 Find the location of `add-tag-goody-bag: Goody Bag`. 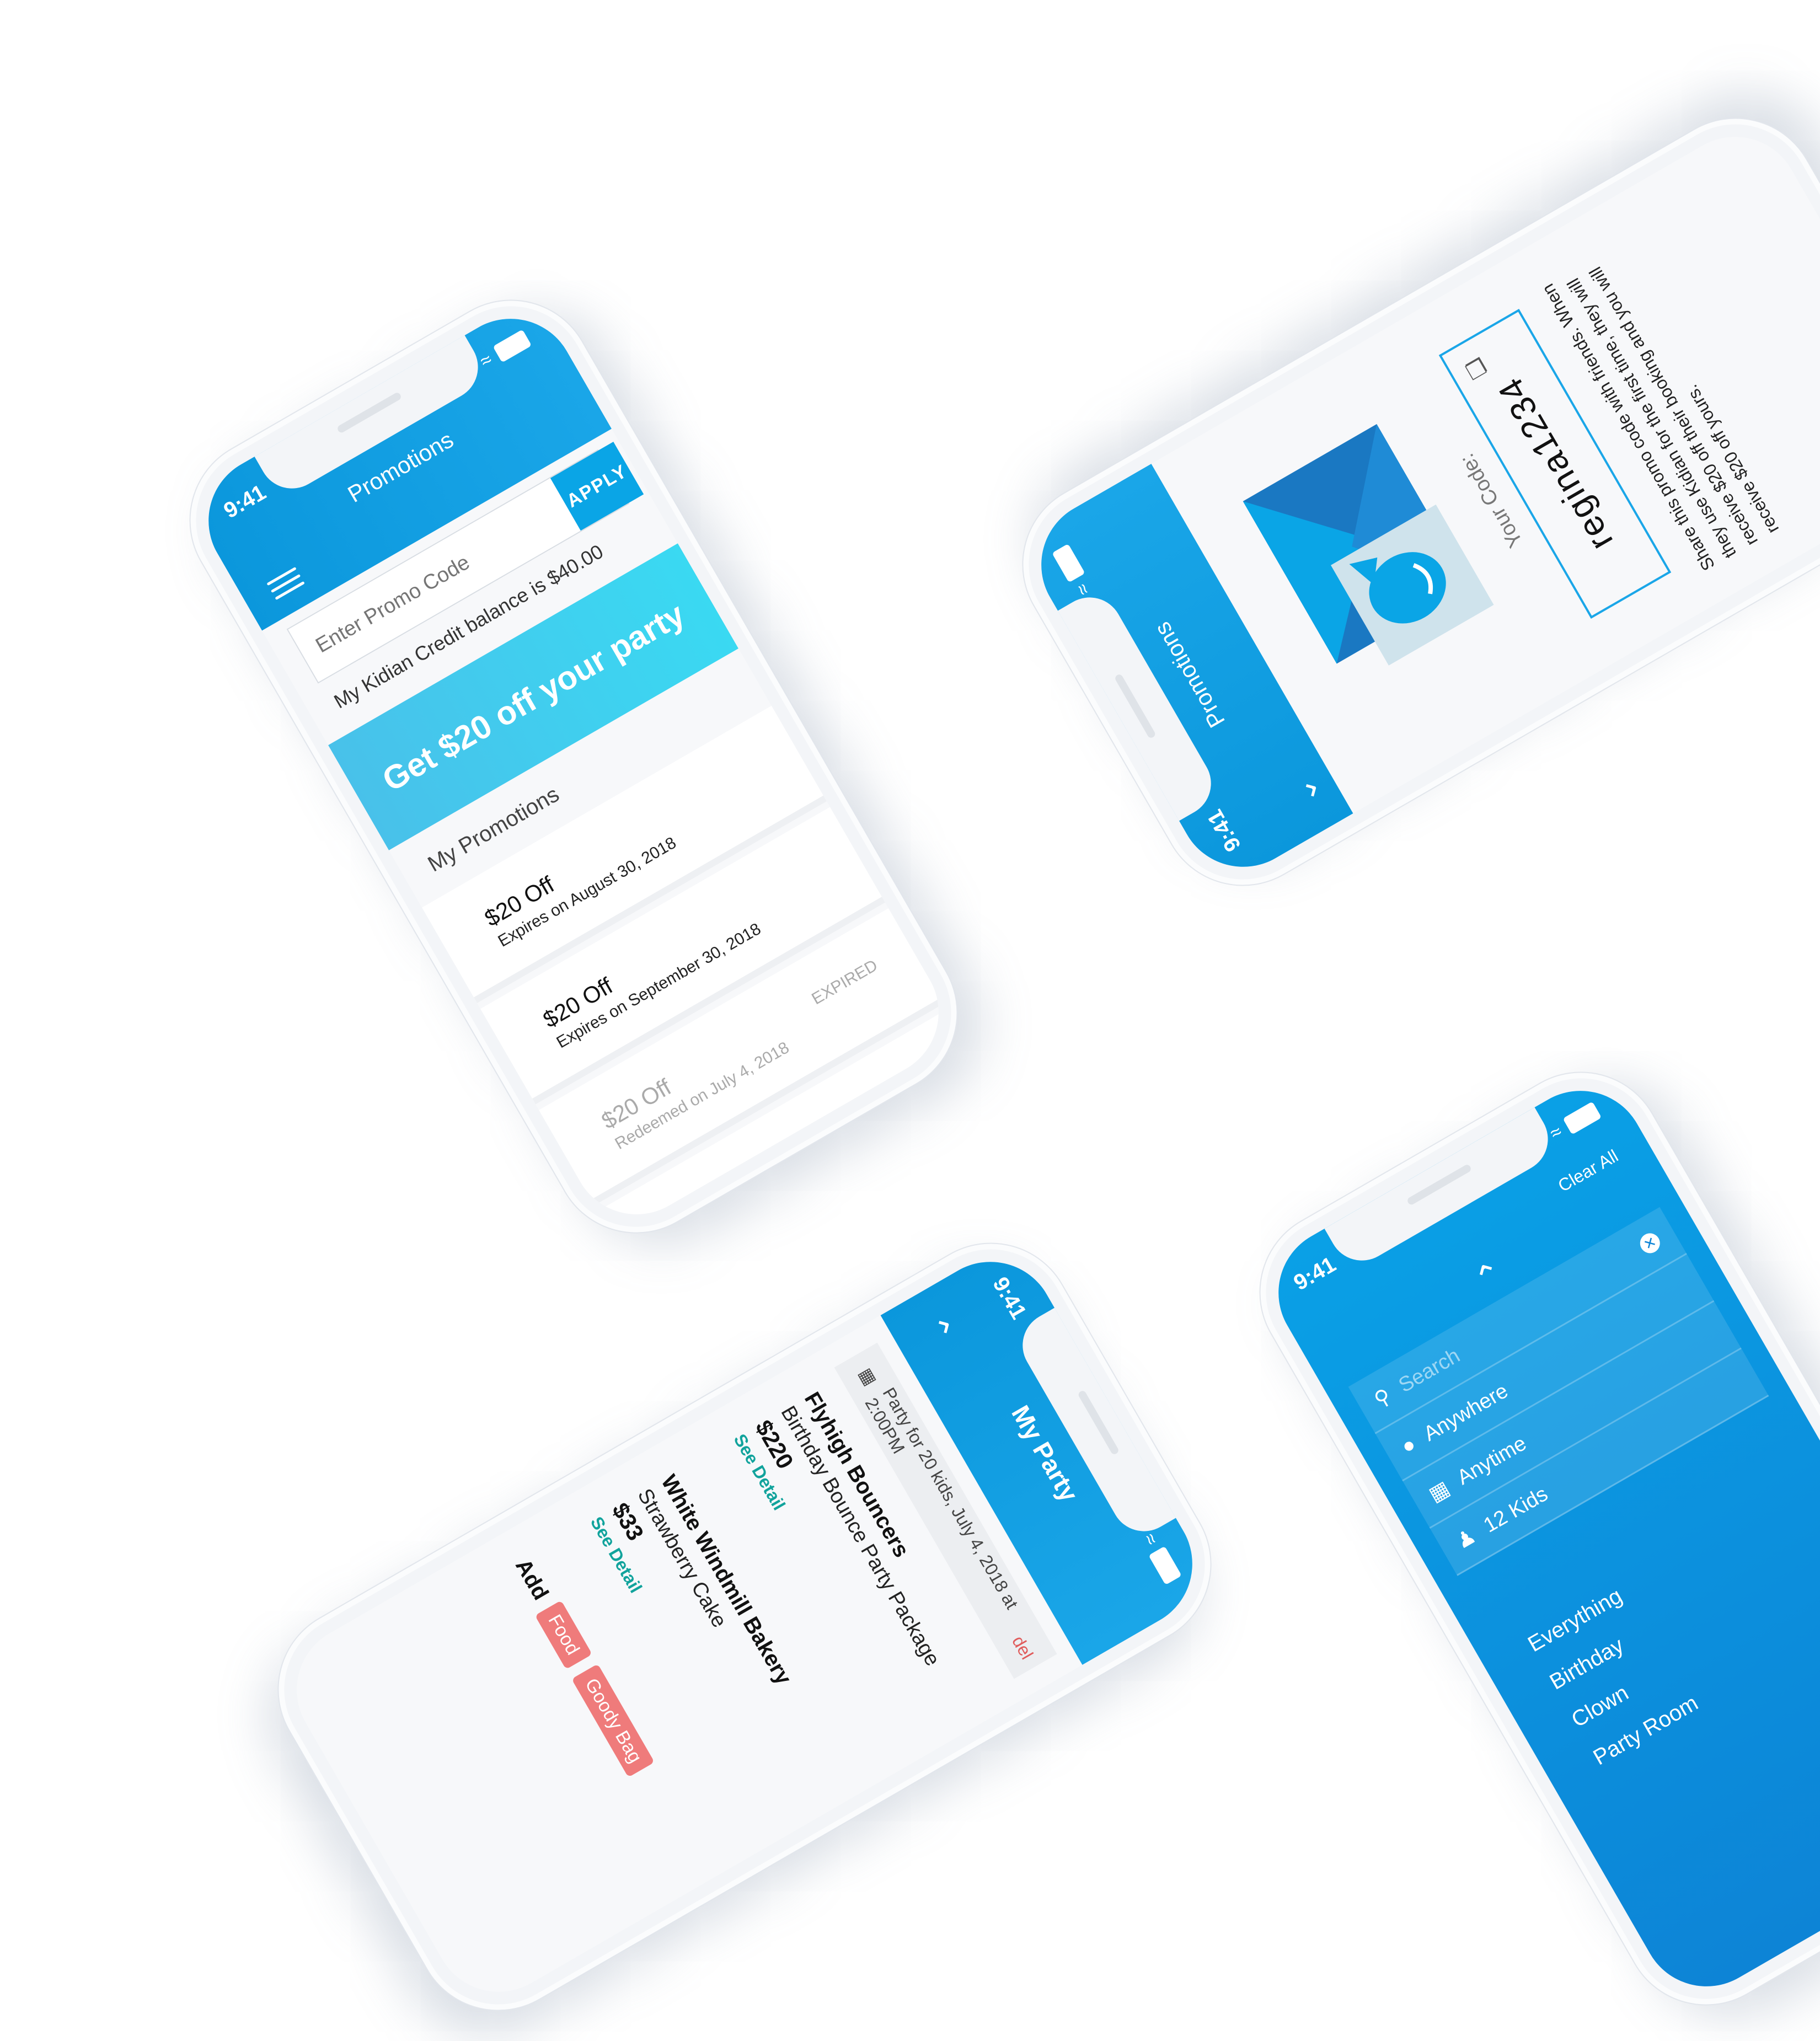

add-tag-goody-bag: Goody Bag is located at coordinates (613, 1721).